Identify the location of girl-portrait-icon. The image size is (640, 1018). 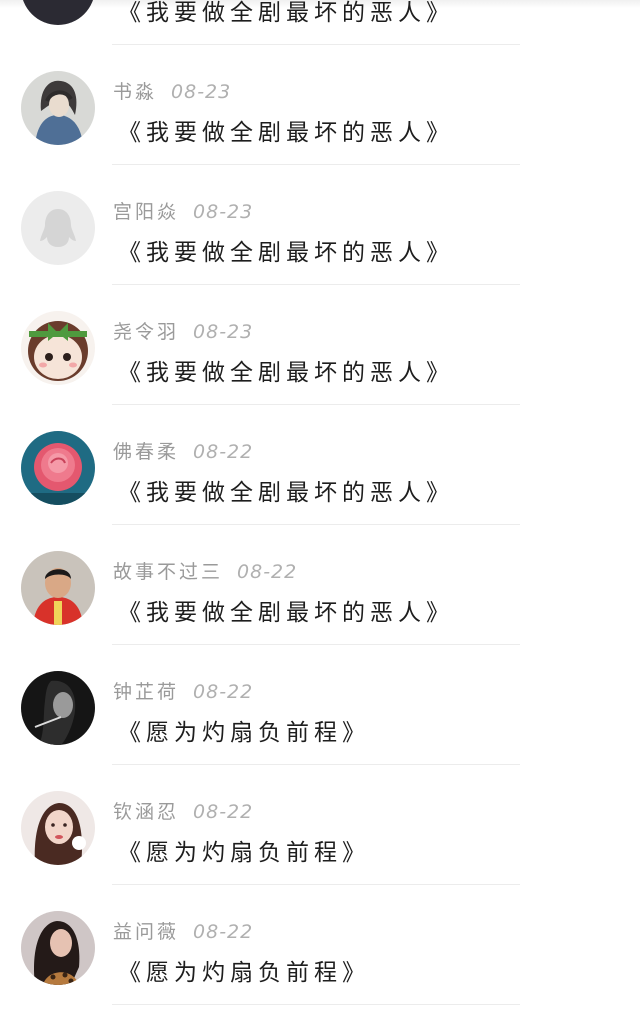
(58, 828).